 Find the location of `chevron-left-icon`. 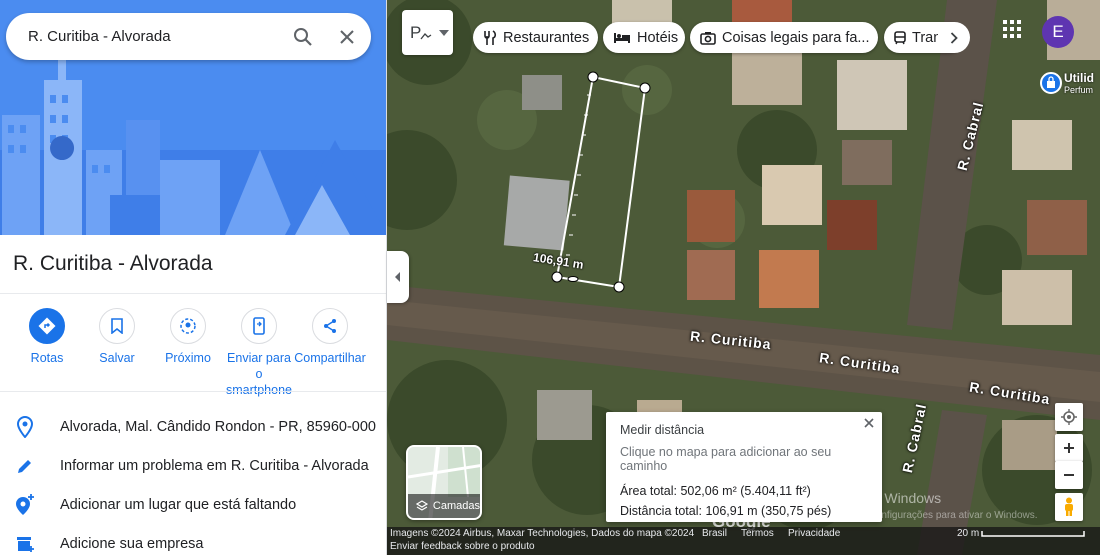

chevron-left-icon is located at coordinates (397, 277).